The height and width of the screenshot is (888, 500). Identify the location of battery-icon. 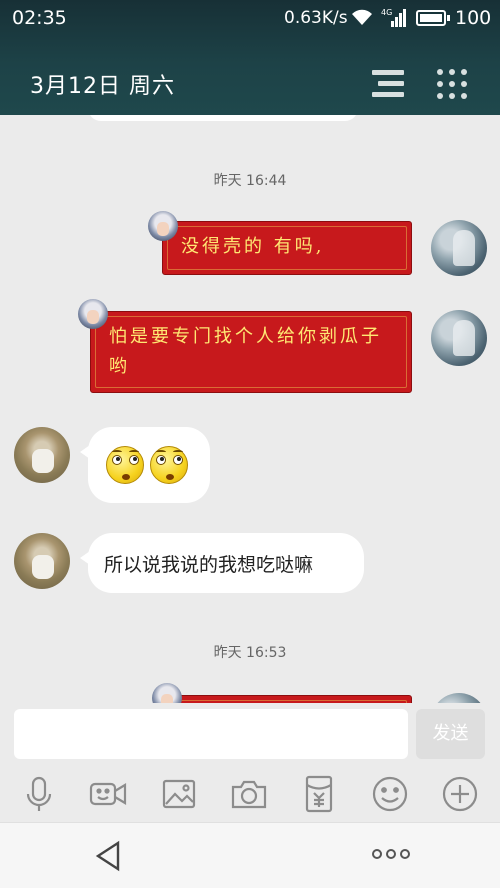
(433, 18).